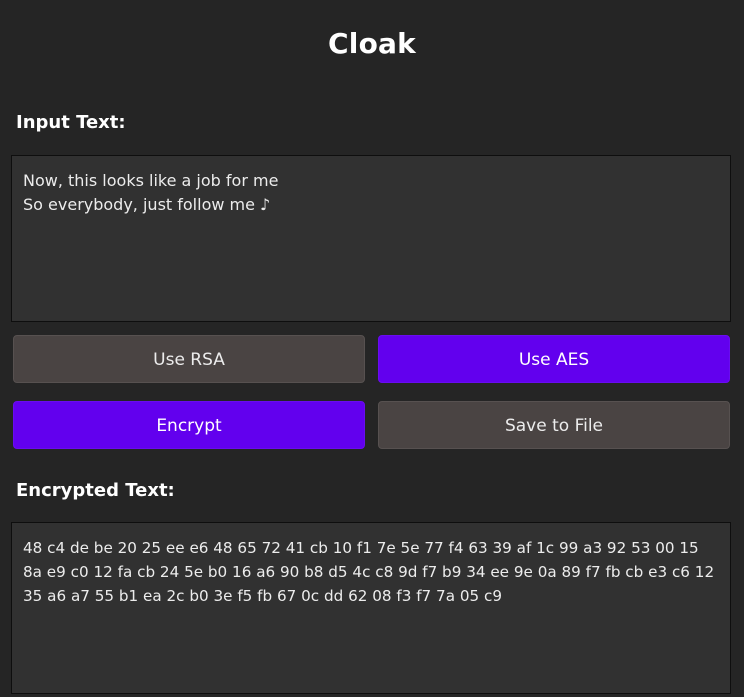 This screenshot has height=697, width=744. Describe the element at coordinates (189, 425) in the screenshot. I see `encrypt-button: Encrypt` at that location.